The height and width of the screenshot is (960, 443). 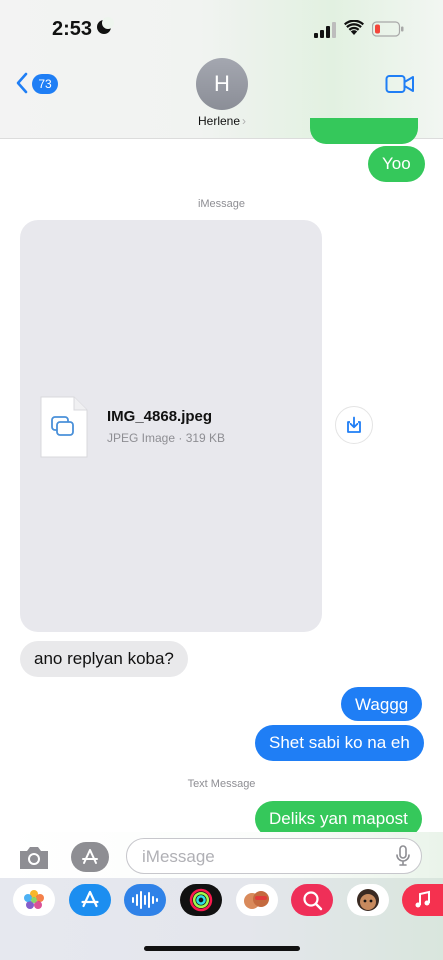 I want to click on memoji-icon, so click(x=257, y=900).